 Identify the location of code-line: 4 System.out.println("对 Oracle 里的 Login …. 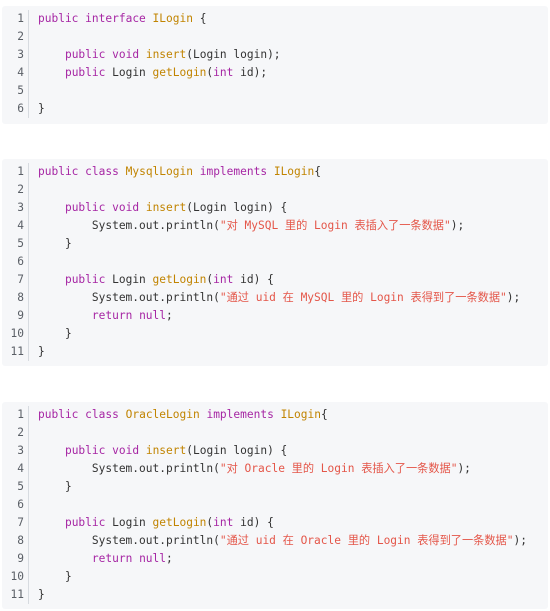
(275, 469).